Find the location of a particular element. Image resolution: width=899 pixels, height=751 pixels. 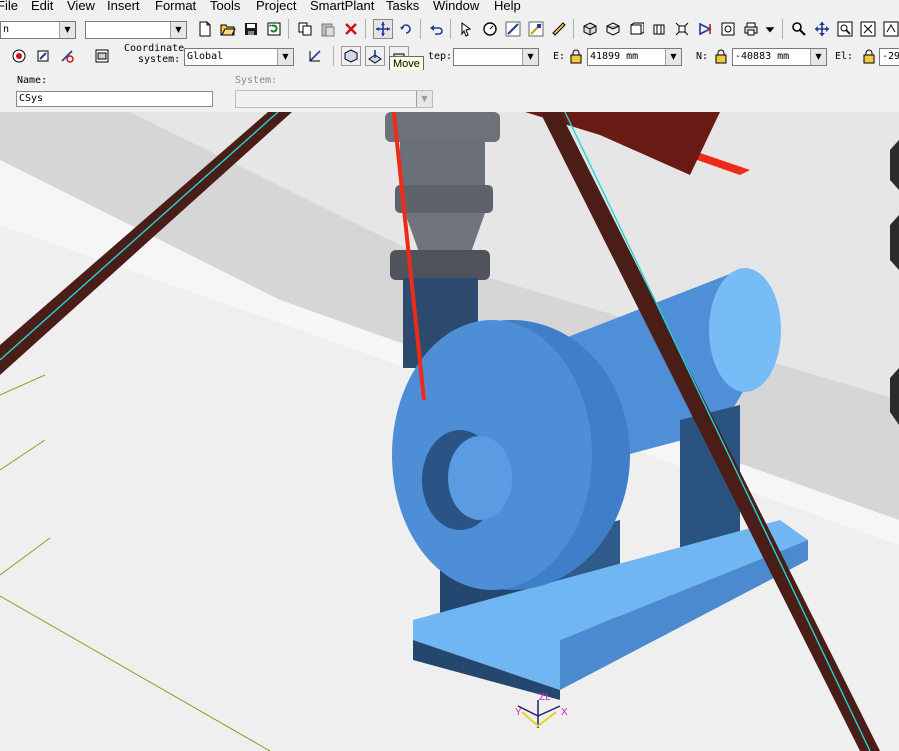

menu-project: Project is located at coordinates (276, 6).